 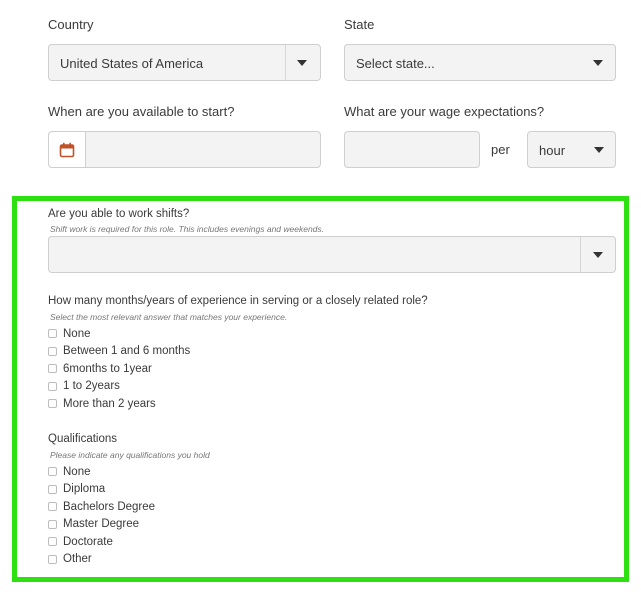 I want to click on option-label: Master Degree, so click(x=101, y=524).